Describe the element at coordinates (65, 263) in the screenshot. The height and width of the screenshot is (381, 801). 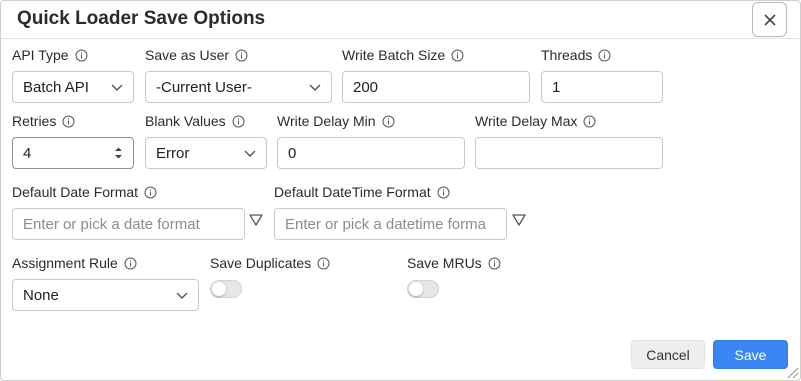
I see `assignment-rule-label: Assignment Rule` at that location.